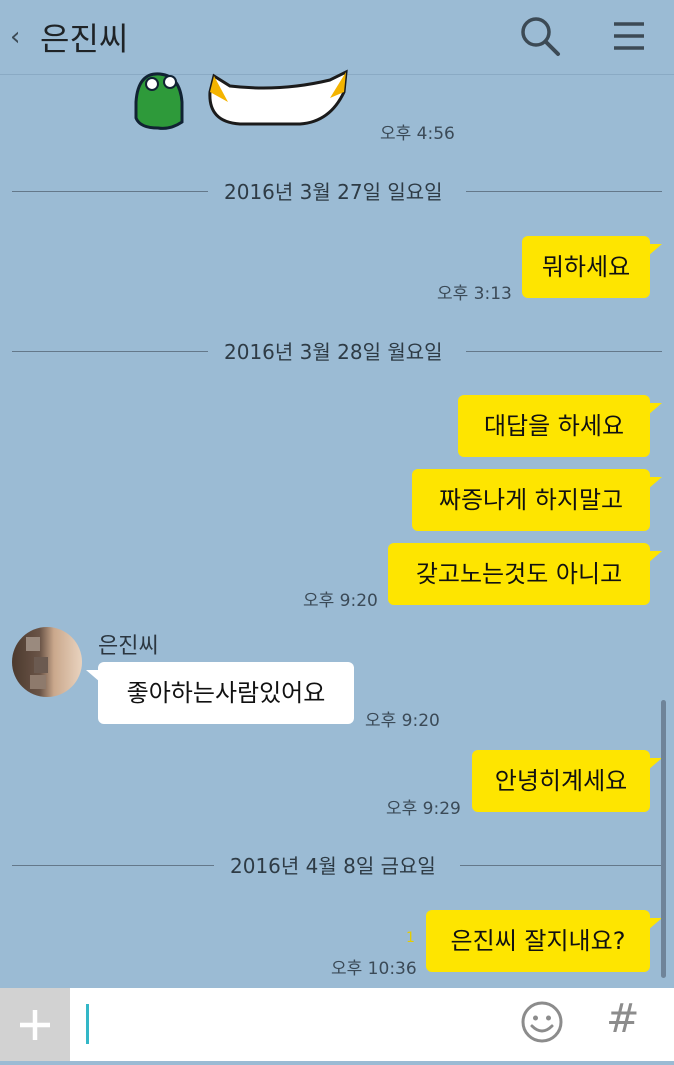  Describe the element at coordinates (47, 662) in the screenshot. I see `avatar` at that location.